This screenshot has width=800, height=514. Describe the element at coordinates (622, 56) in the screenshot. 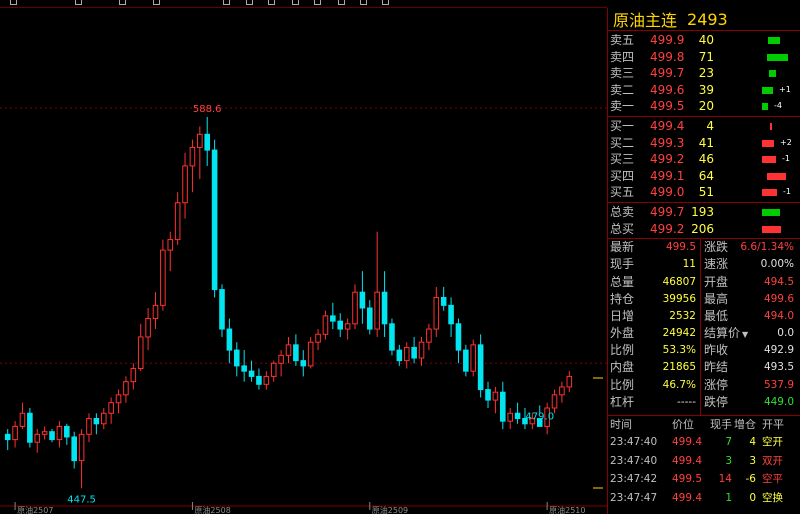

I see `level-label: 卖四` at that location.